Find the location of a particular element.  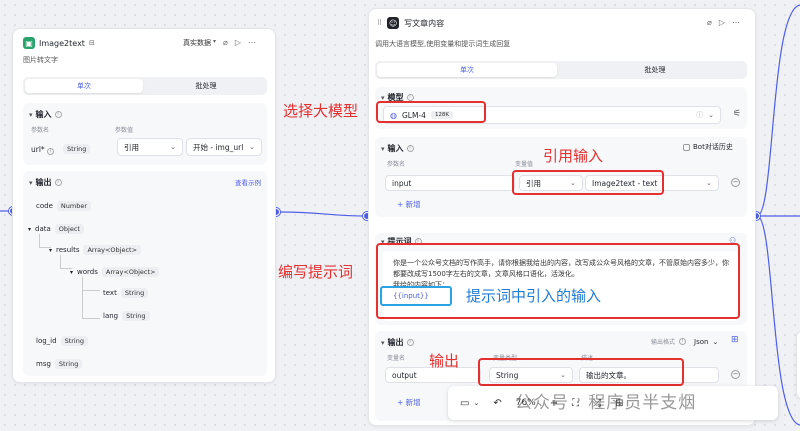

annotation-select-model: 选择大模型 is located at coordinates (321, 111).